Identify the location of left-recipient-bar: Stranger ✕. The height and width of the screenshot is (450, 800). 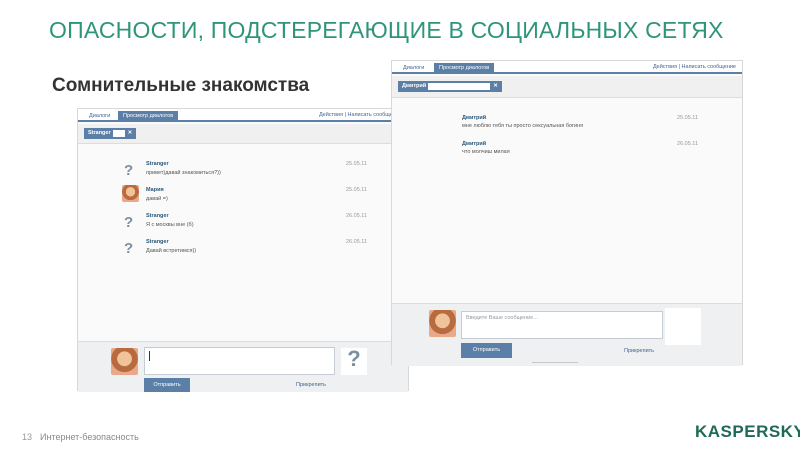
(243, 134).